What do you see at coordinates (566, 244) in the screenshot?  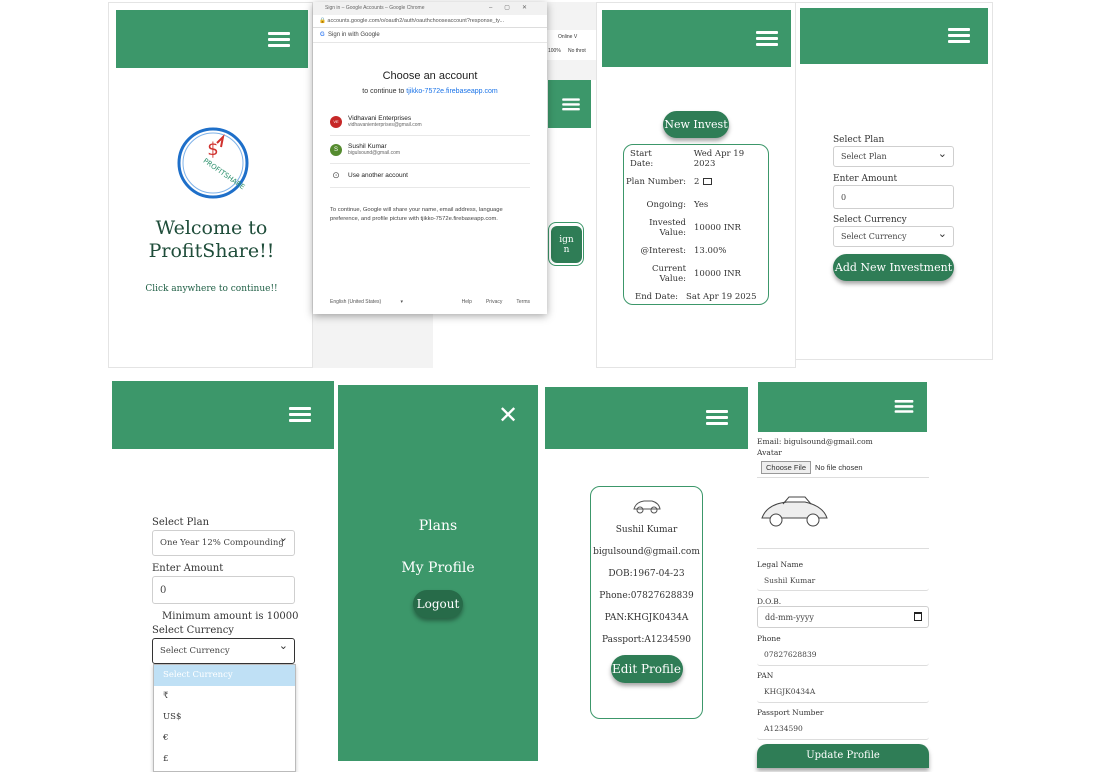 I see `background-signin-button: ign n` at bounding box center [566, 244].